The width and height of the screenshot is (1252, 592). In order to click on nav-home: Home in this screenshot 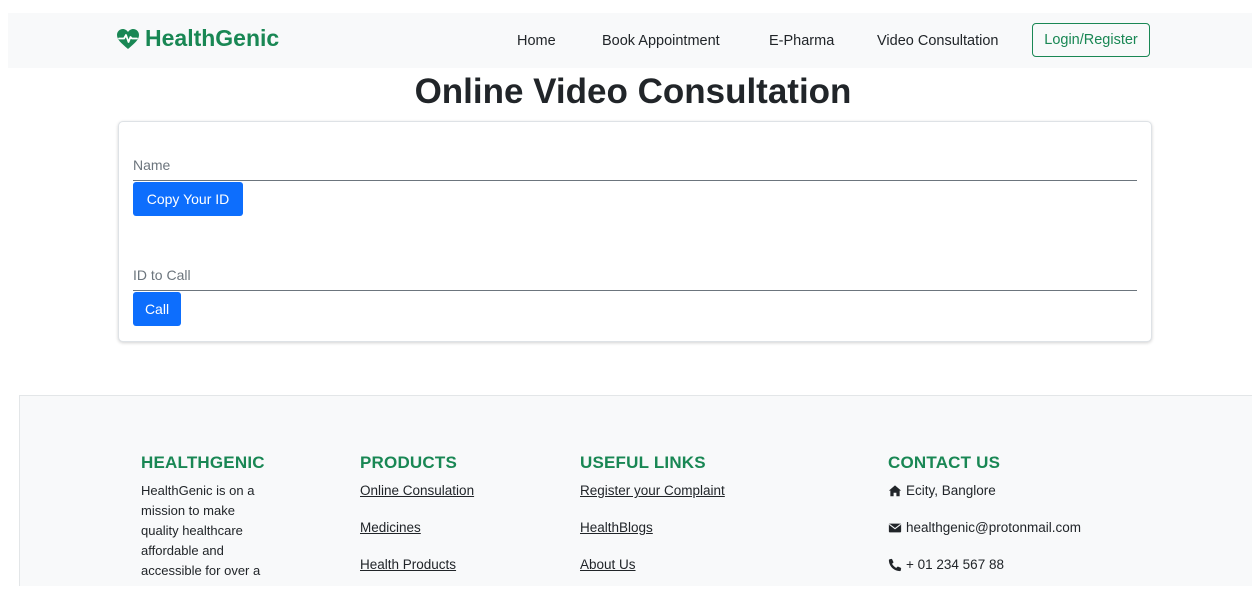, I will do `click(536, 41)`.